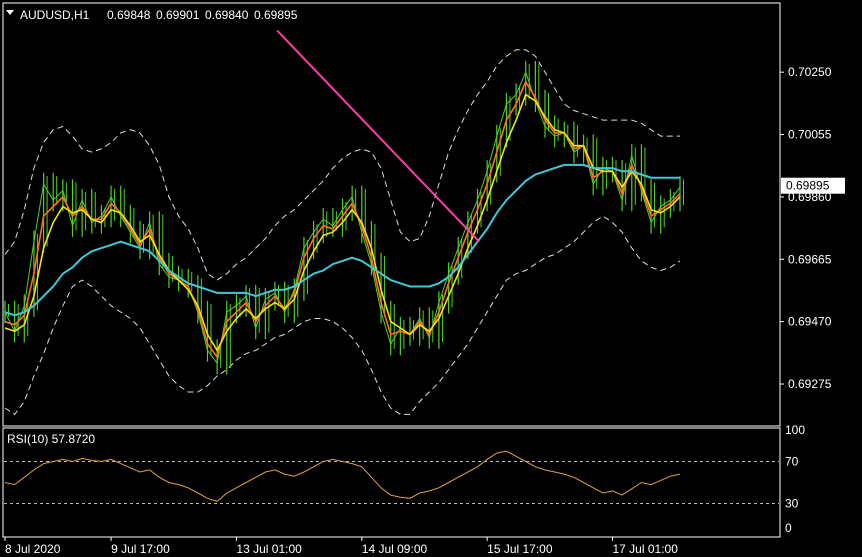 The width and height of the screenshot is (862, 557). Describe the element at coordinates (129, 15) in the screenshot. I see `ohlc-open: 0.69848` at that location.